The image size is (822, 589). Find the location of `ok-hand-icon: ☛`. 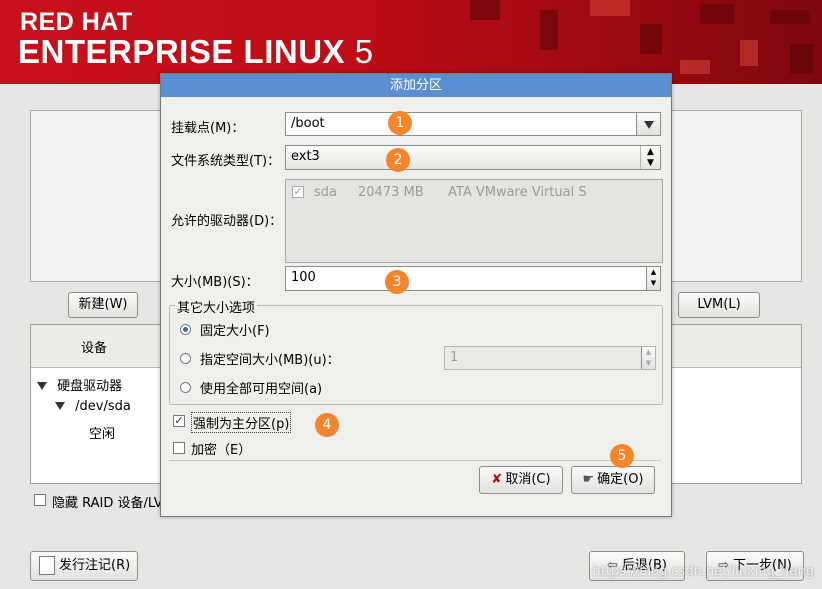

ok-hand-icon: ☛ is located at coordinates (588, 479).